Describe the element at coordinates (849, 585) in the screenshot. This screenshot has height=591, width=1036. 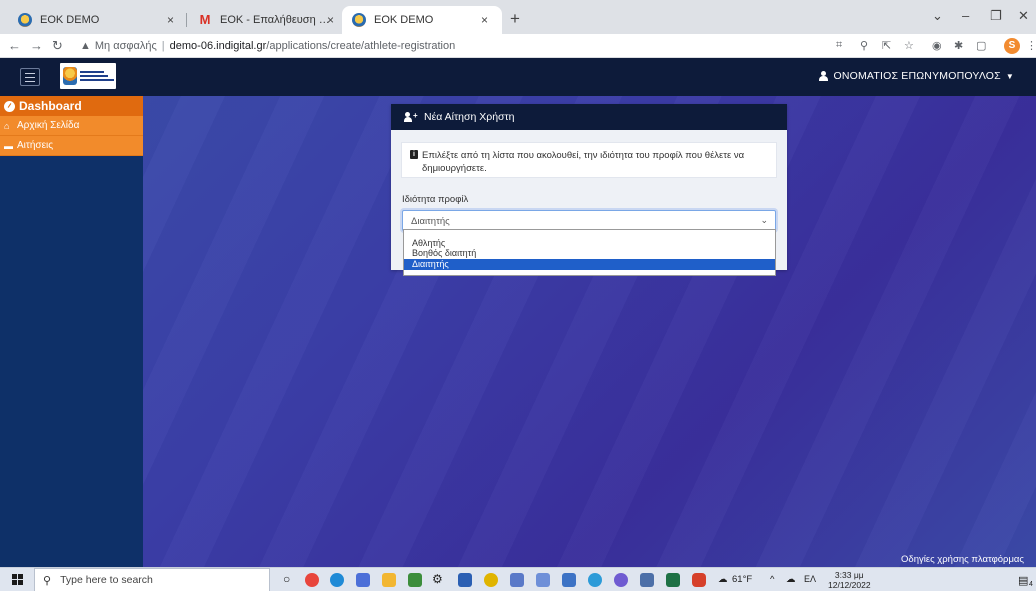
I see `clock-date: 12/12/2022` at that location.